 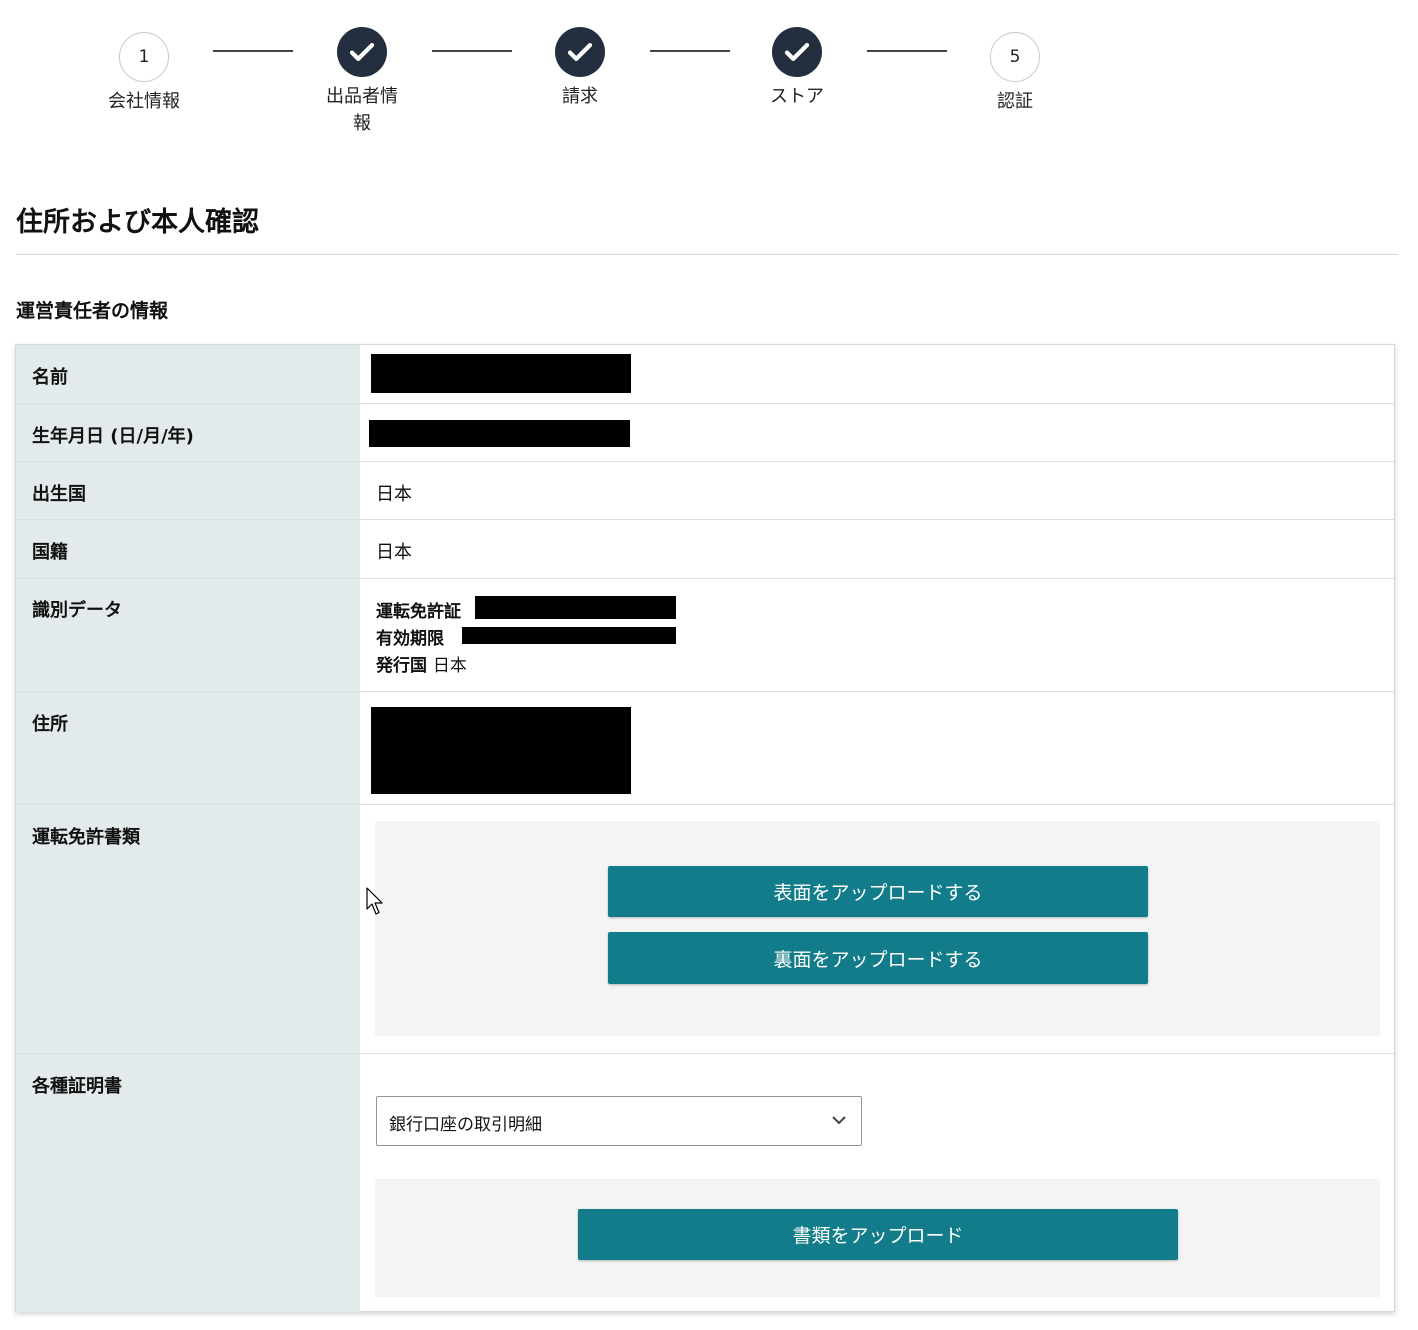 I want to click on table-row-name: 名前, so click(x=705, y=374).